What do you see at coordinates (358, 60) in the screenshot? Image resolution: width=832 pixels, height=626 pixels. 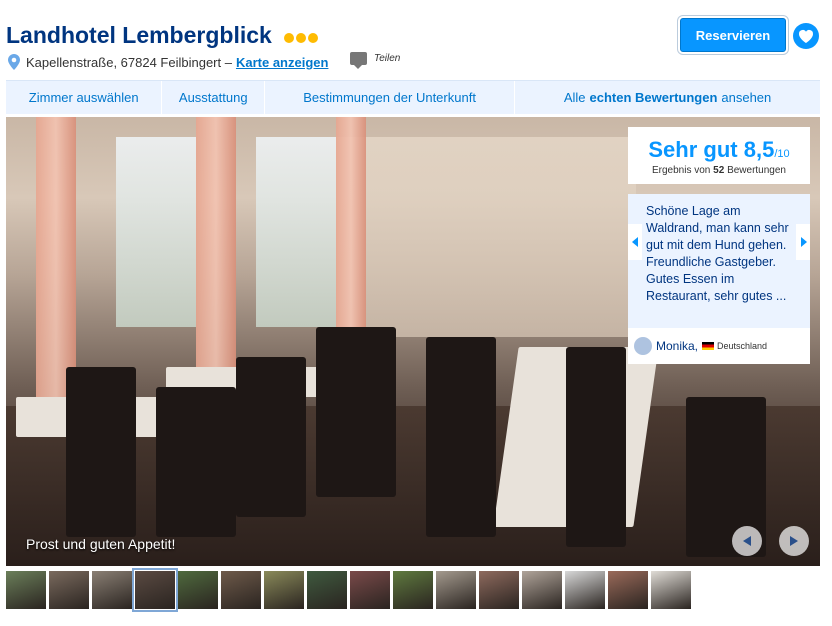 I see `speech-bubble-icon` at bounding box center [358, 60].